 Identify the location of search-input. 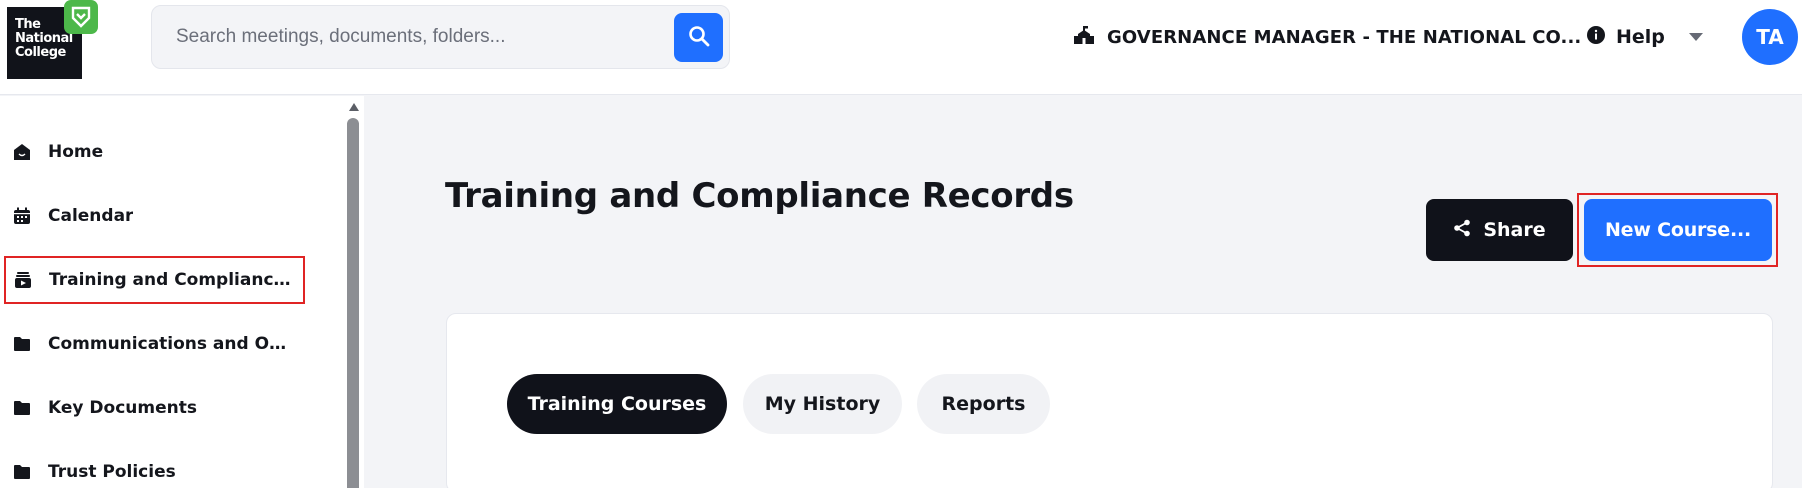
(416, 37).